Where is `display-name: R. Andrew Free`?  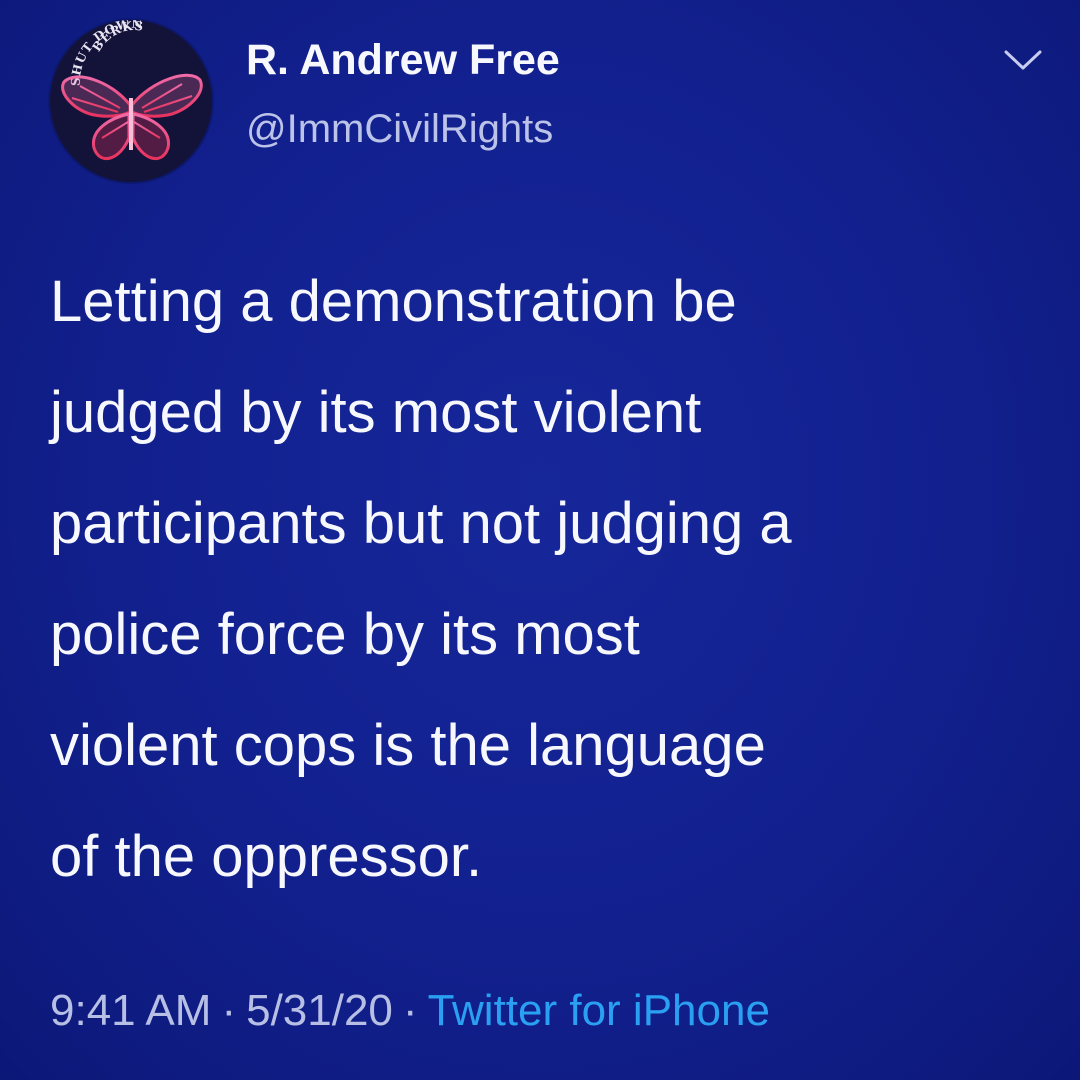
display-name: R. Andrew Free is located at coordinates (403, 60).